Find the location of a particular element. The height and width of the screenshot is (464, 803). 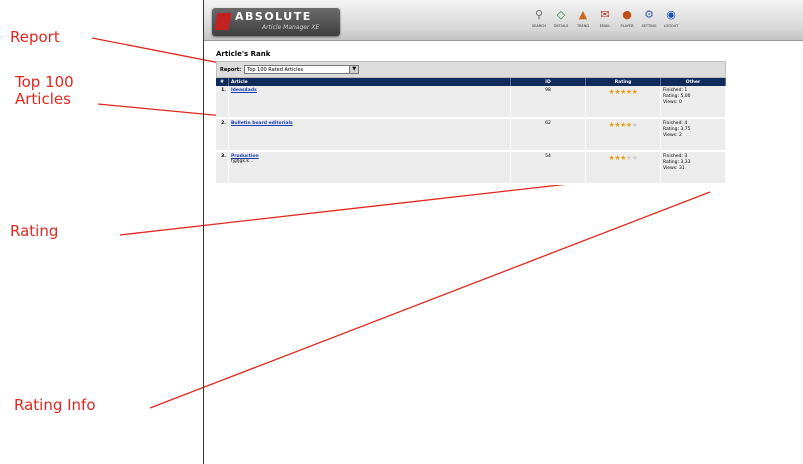

article-cell: Bulletin board editorials is located at coordinates (369, 135).